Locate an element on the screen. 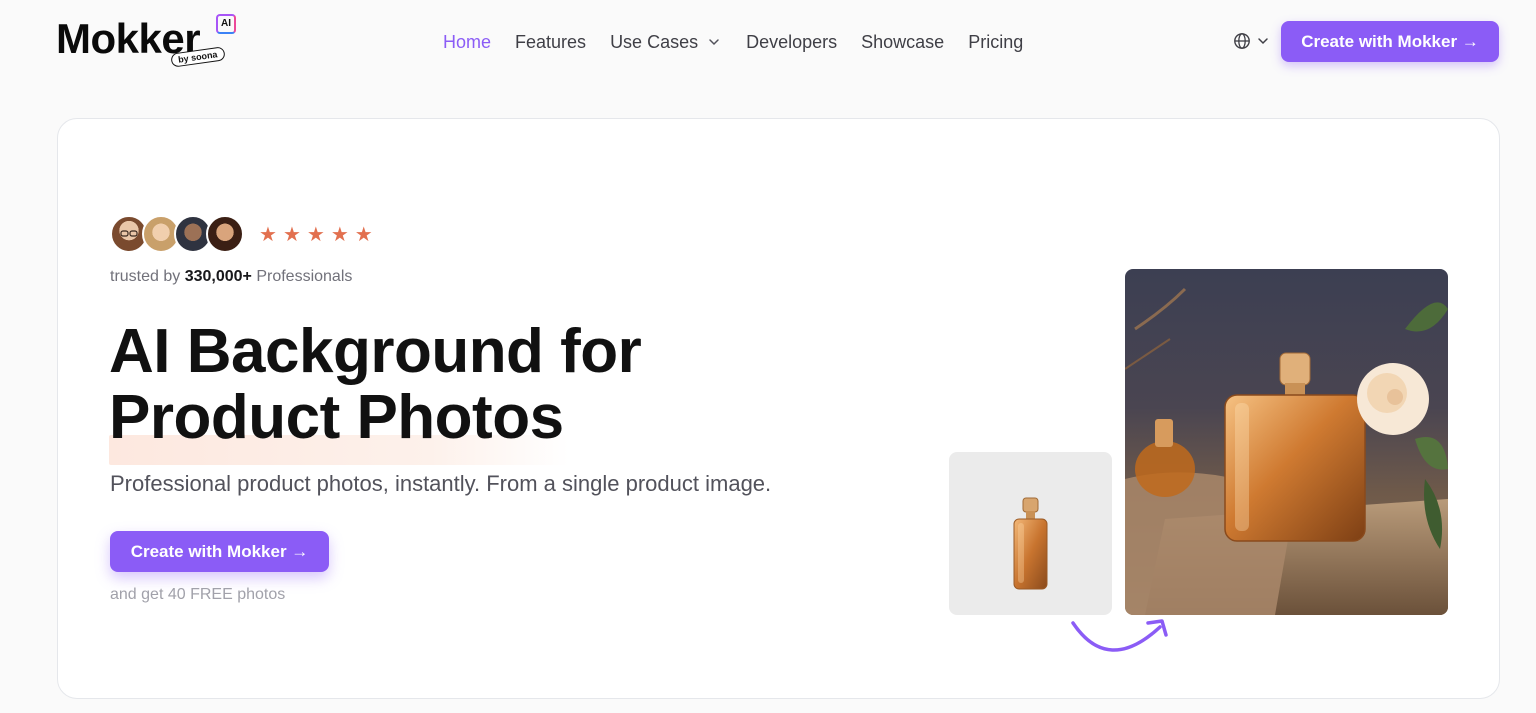 The height and width of the screenshot is (713, 1536). headline-line-1: AI Background for is located at coordinates (459, 352).